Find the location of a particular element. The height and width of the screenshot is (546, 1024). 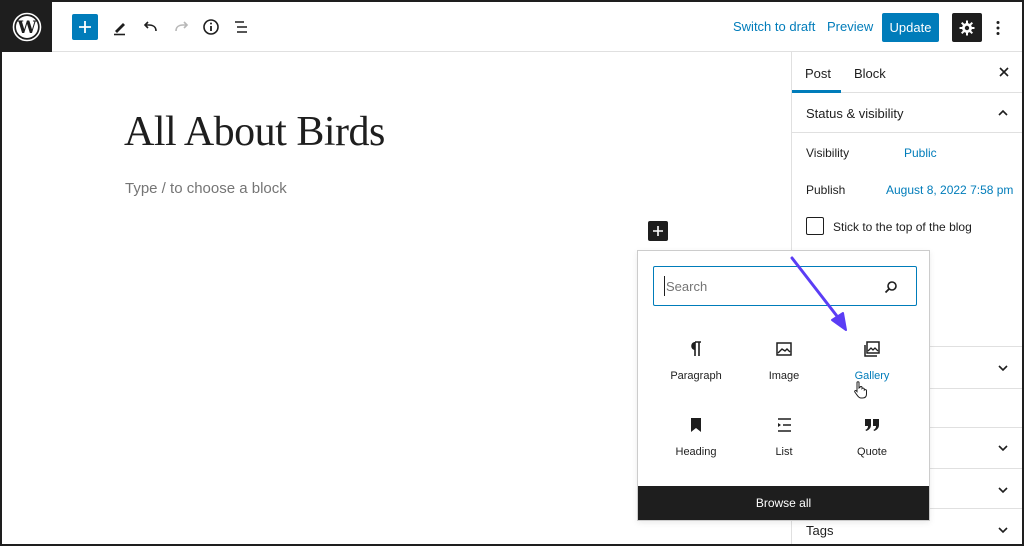

image-icon is located at coordinates (784, 349).